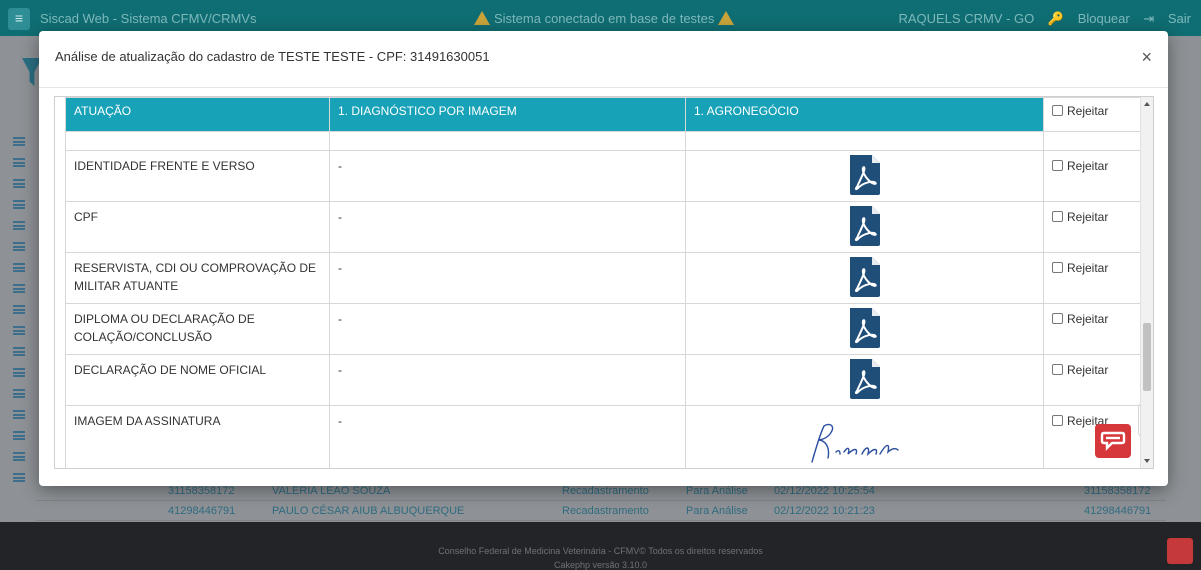 The width and height of the screenshot is (1201, 570). Describe the element at coordinates (600, 565) in the screenshot. I see `footer-version: Cakephp versão 3.10.0` at that location.